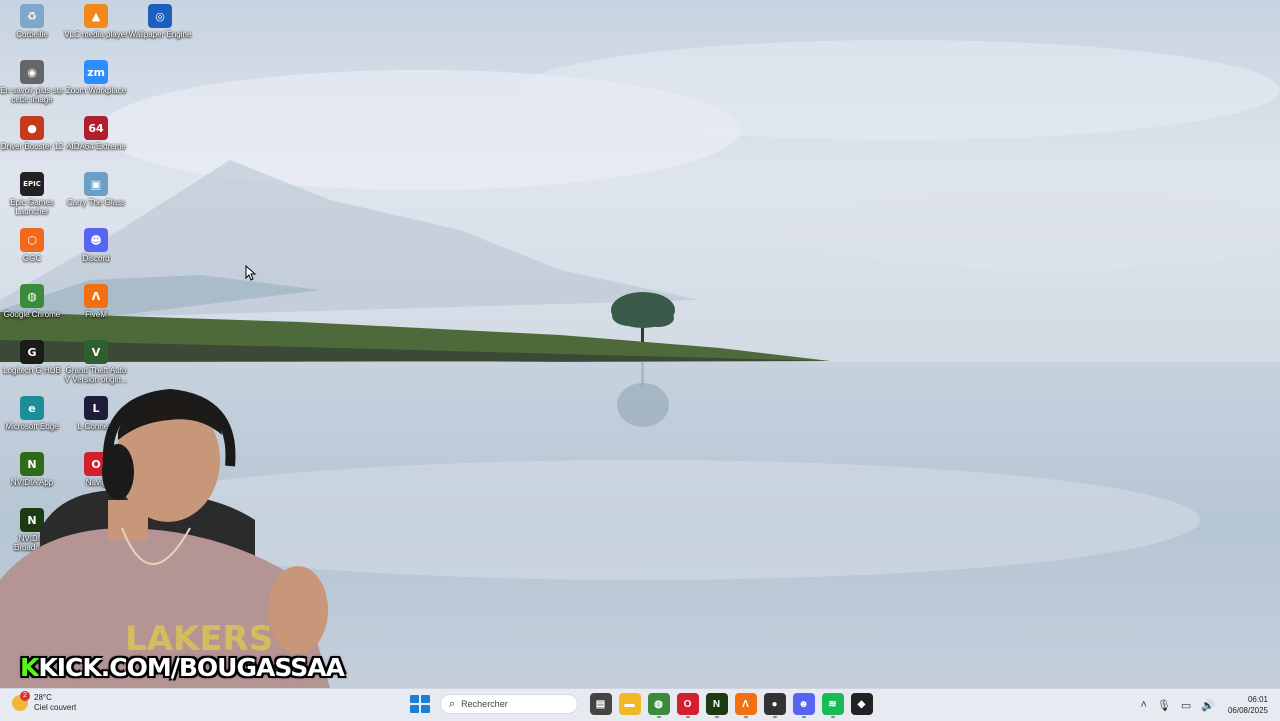 This screenshot has width=1280, height=721. Describe the element at coordinates (96, 202) in the screenshot. I see `desktop-icon-label: Carry The Glass` at that location.